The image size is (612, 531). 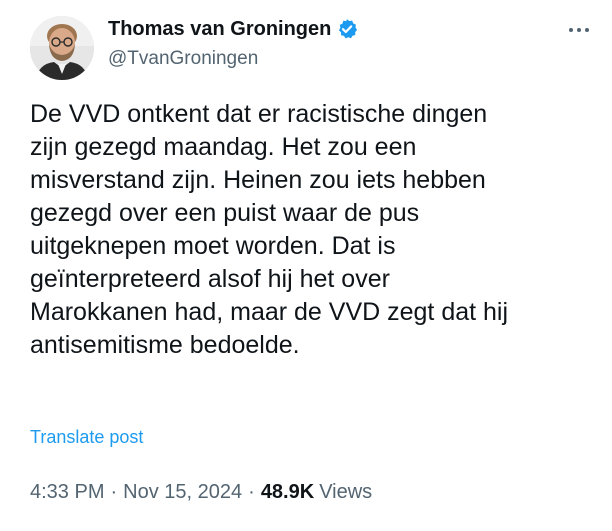 What do you see at coordinates (219, 29) in the screenshot?
I see `author-display-name: Thomas van Groningen` at bounding box center [219, 29].